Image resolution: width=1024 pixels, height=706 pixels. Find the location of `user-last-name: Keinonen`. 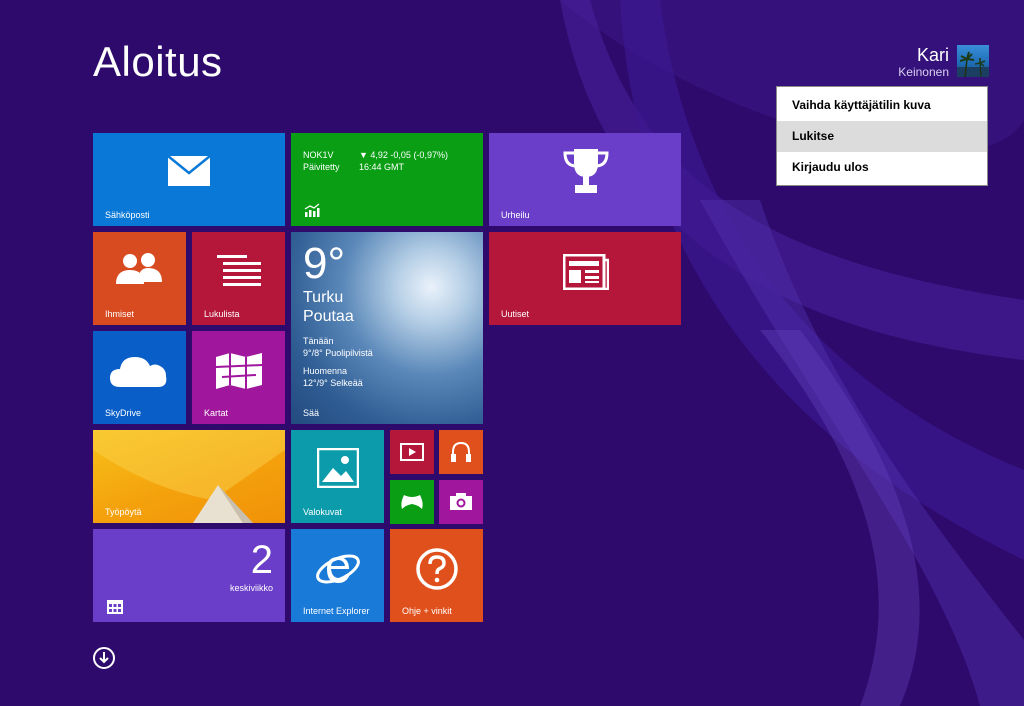

user-last-name: Keinonen is located at coordinates (923, 72).